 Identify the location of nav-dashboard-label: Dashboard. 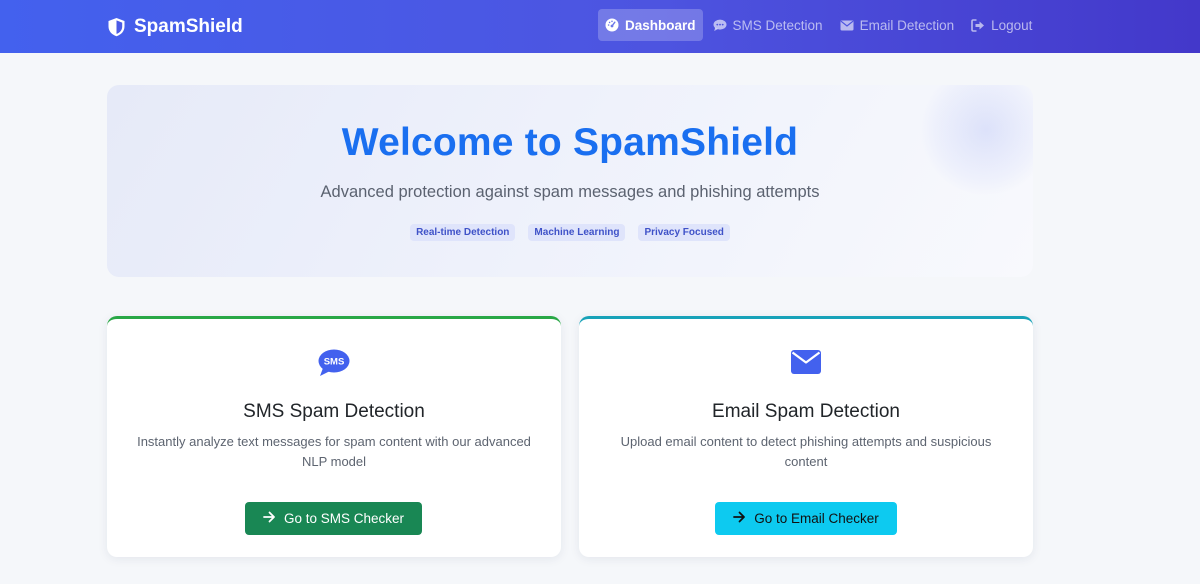
(660, 25).